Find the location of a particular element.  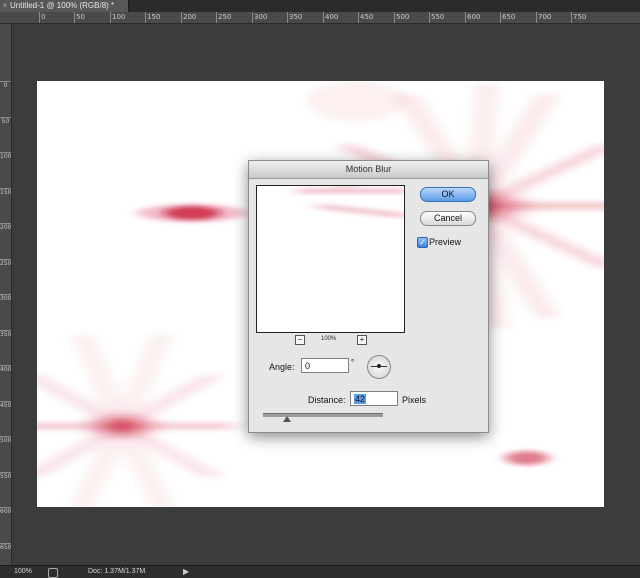

distance-input: 42 is located at coordinates (374, 398).